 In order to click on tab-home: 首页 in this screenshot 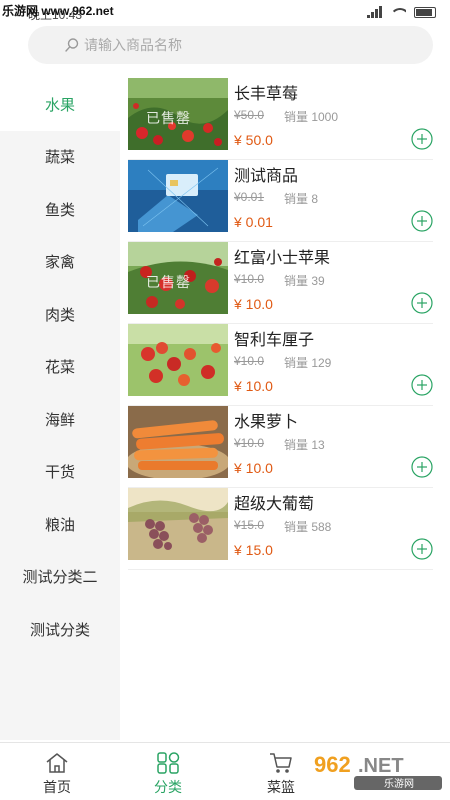, I will do `click(57, 771)`.